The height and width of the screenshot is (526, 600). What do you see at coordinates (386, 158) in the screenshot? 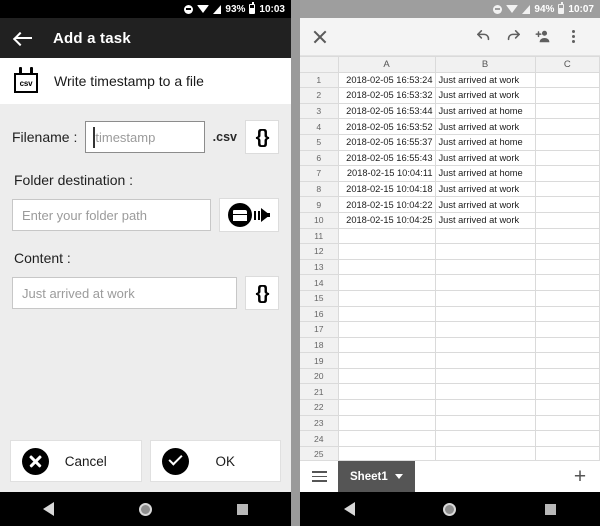
I see `cell-a: 2018-02-05 16:55:43` at bounding box center [386, 158].